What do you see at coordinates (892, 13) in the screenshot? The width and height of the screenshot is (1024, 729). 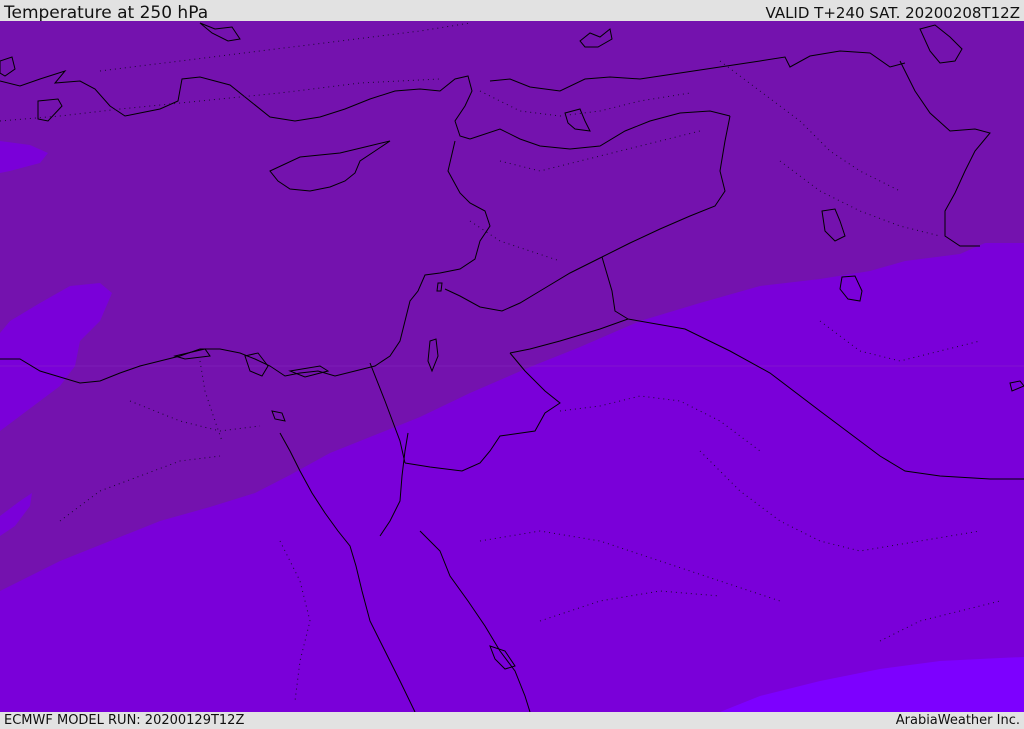 I see `valid-time: VALID T+240 SAT. 20200208T12Z` at bounding box center [892, 13].